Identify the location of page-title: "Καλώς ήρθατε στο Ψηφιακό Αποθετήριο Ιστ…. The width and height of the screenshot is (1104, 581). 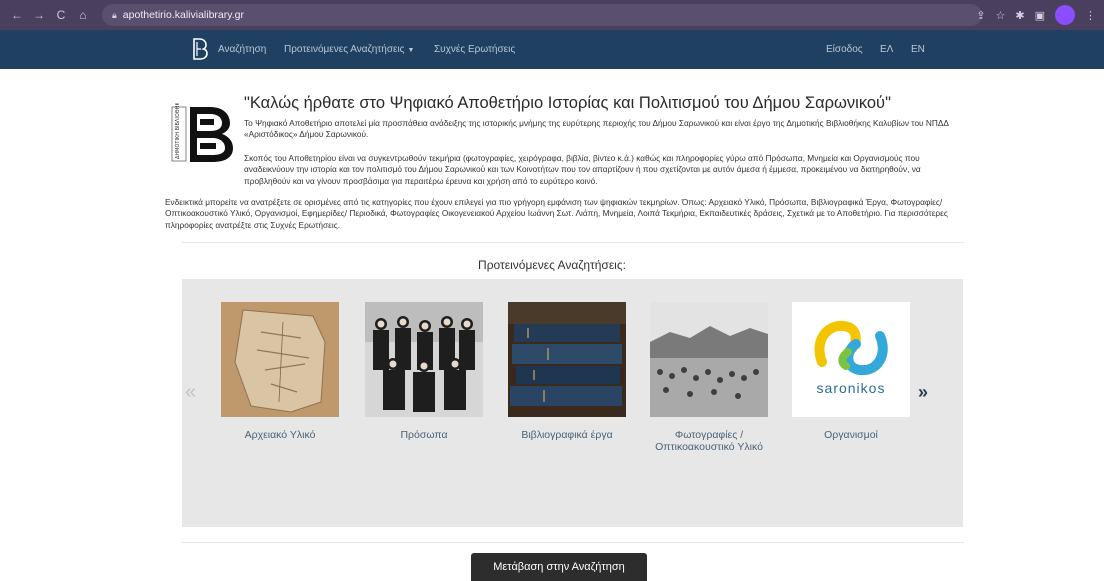
(567, 103).